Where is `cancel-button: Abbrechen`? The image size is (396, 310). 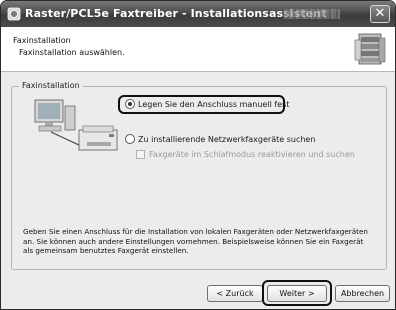
cancel-button: Abbrechen is located at coordinates (362, 293).